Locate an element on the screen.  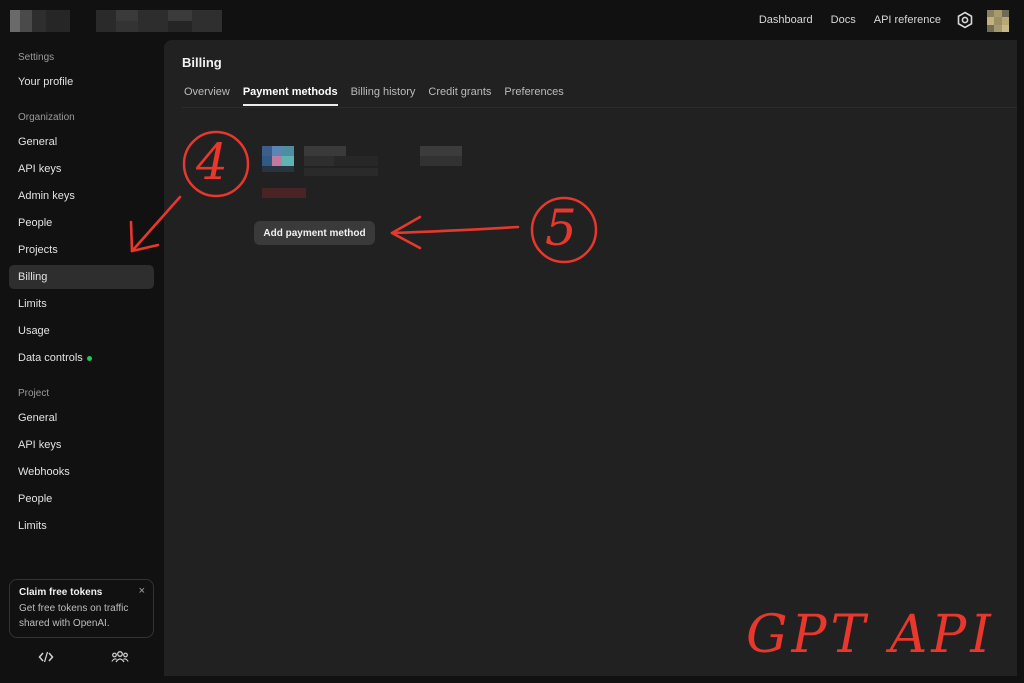
page-title: Billing is located at coordinates (202, 62).